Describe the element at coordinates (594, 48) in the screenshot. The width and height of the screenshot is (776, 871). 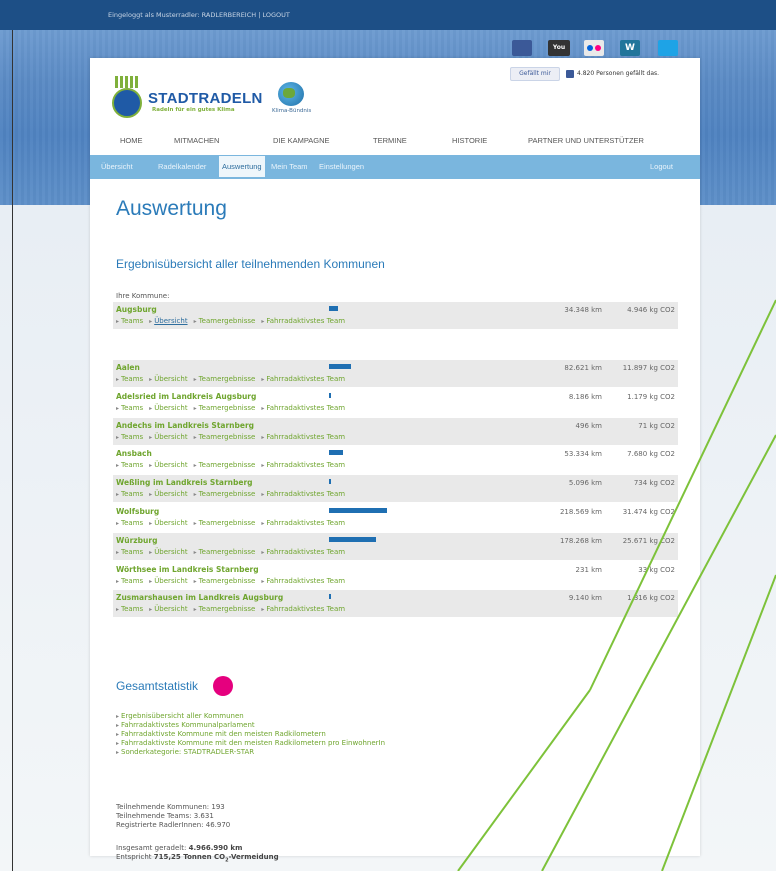
I see `flickr-icon` at that location.